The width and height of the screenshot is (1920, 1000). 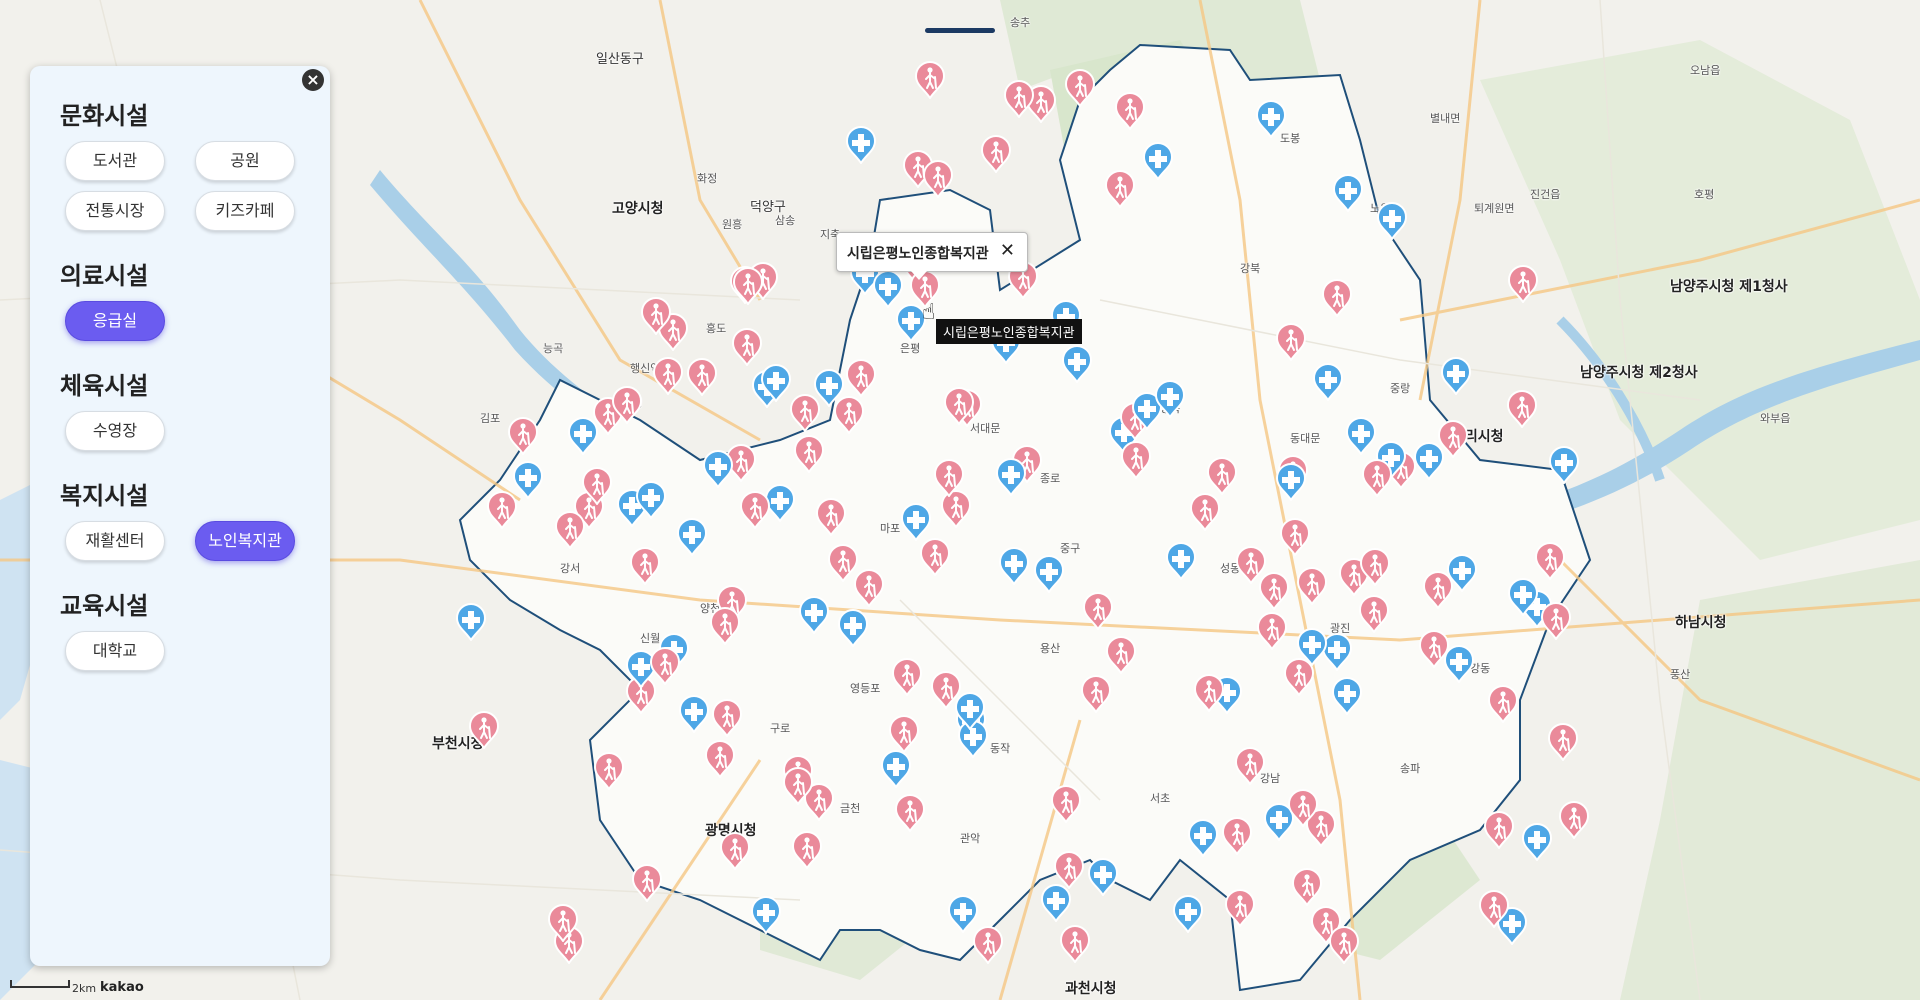 What do you see at coordinates (115, 431) in the screenshot?
I see `filter-chip: 수영장` at bounding box center [115, 431].